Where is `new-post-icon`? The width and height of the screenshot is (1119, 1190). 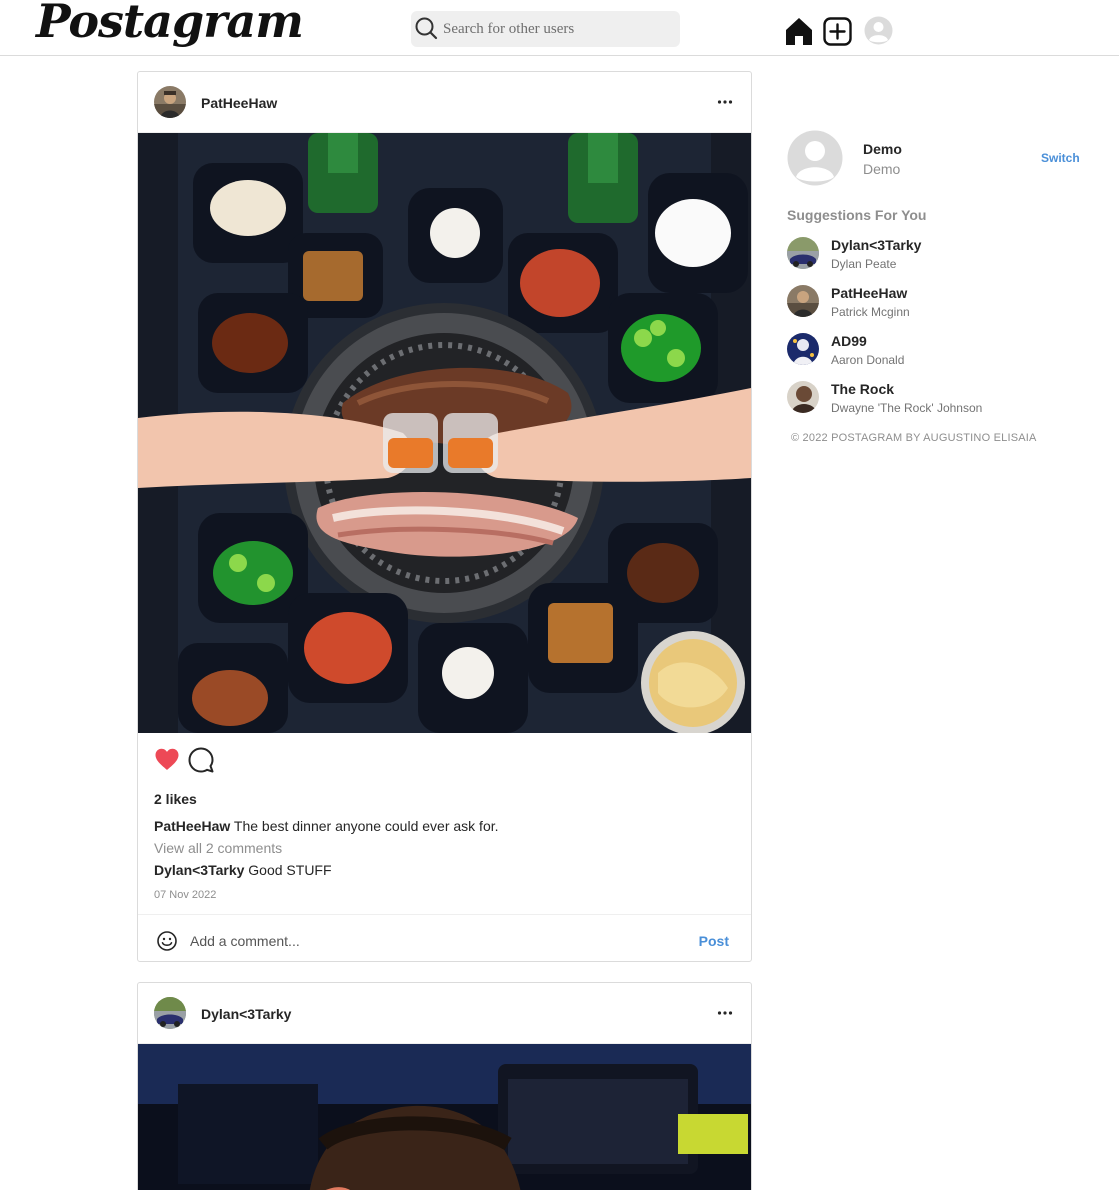 new-post-icon is located at coordinates (837, 31).